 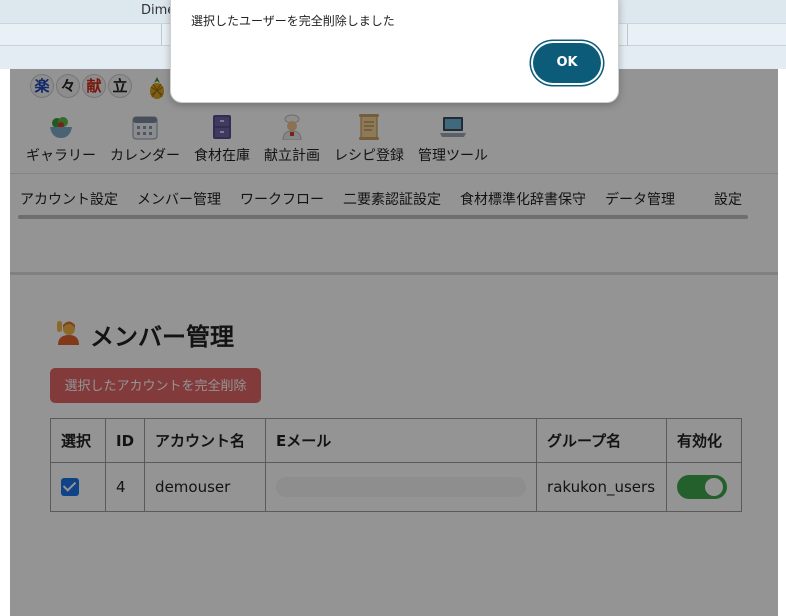 What do you see at coordinates (567, 63) in the screenshot?
I see `ok-button: OK` at bounding box center [567, 63].